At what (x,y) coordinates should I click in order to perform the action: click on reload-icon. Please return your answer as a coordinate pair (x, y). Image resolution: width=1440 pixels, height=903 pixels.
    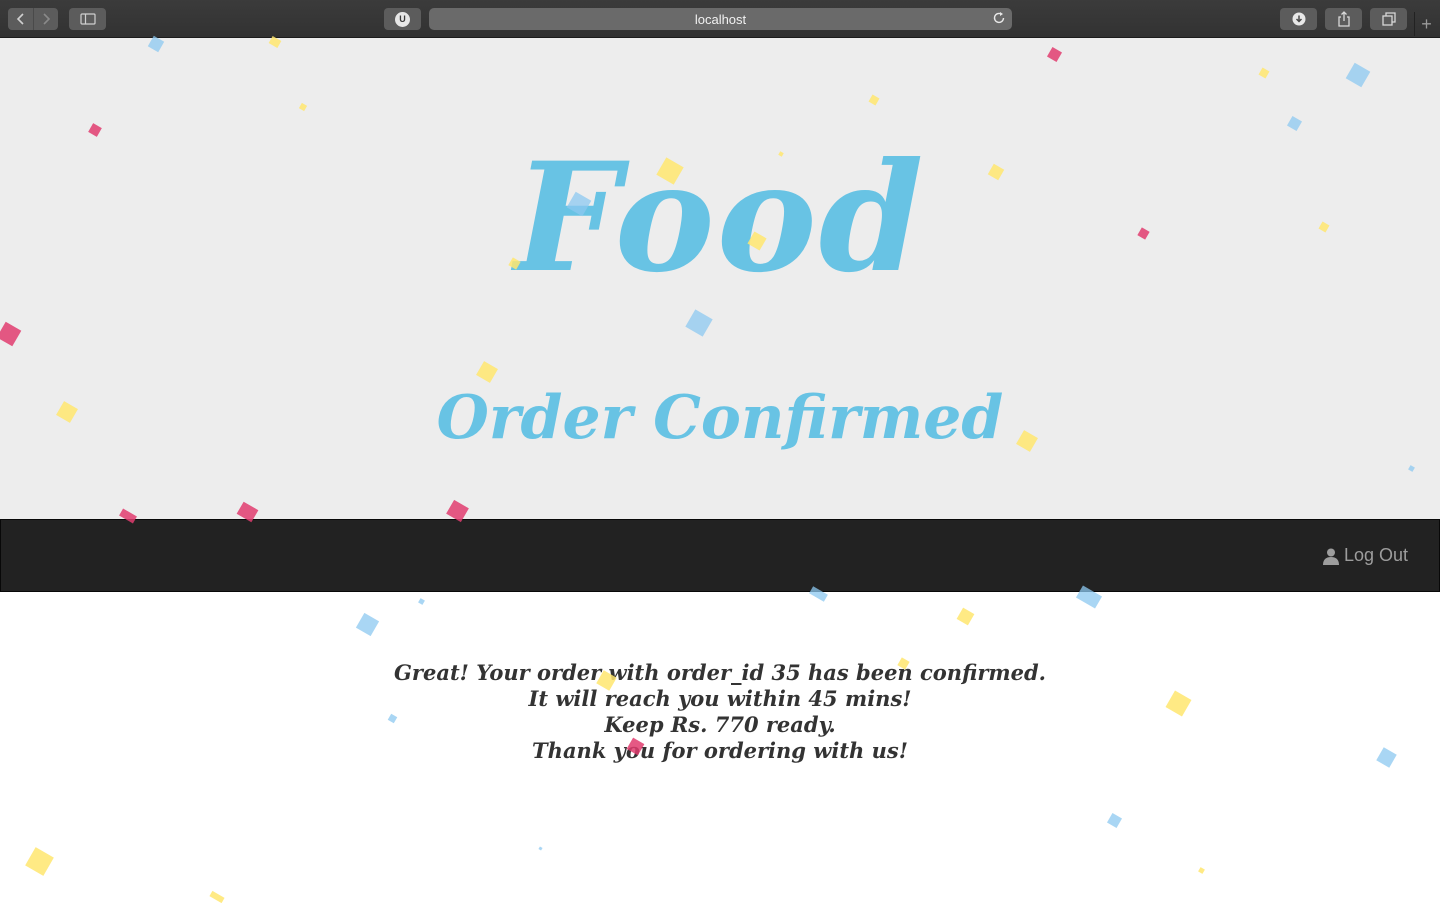
    Looking at the image, I should click on (999, 18).